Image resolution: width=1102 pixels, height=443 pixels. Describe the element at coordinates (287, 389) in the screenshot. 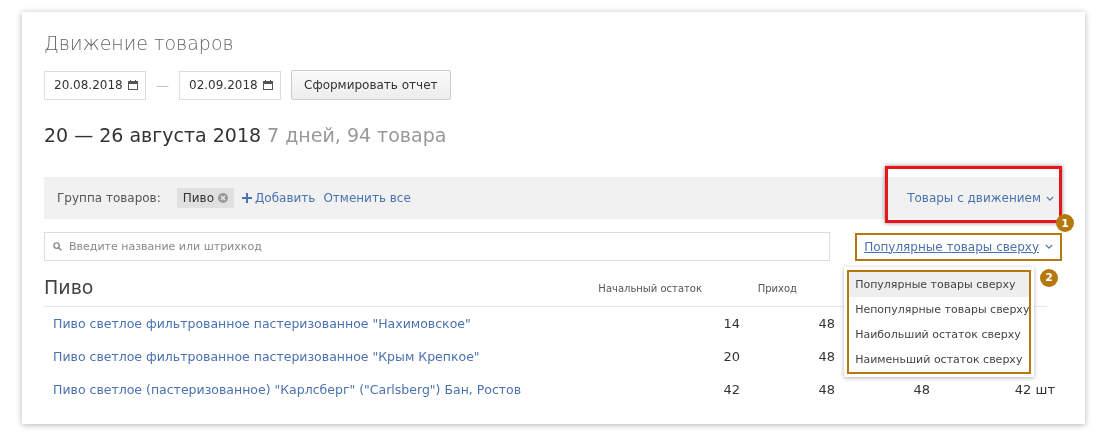

I see `product-link: Пиво светлое (пастеризованное) "Карлсберг" ("Carlsberg") Бан, Ростов` at that location.